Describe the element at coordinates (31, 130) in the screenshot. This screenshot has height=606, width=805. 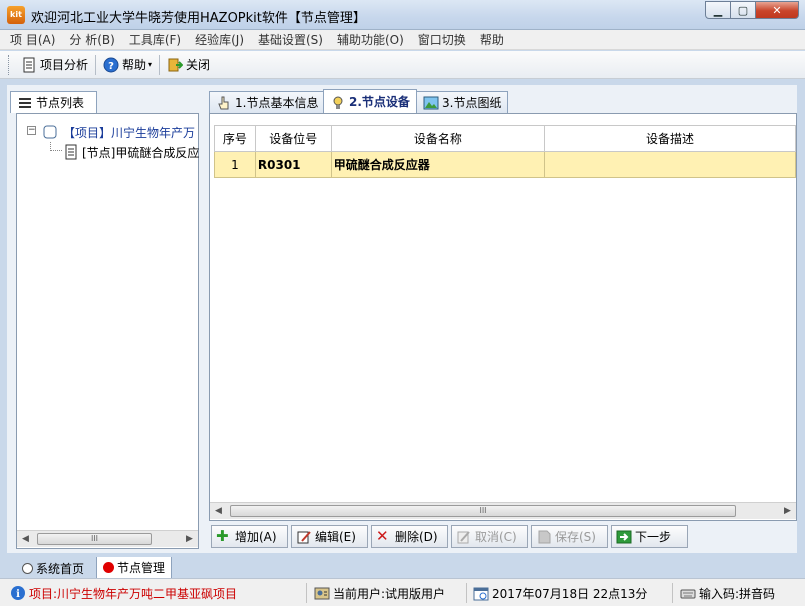
I see `collapse-icon: −` at that location.